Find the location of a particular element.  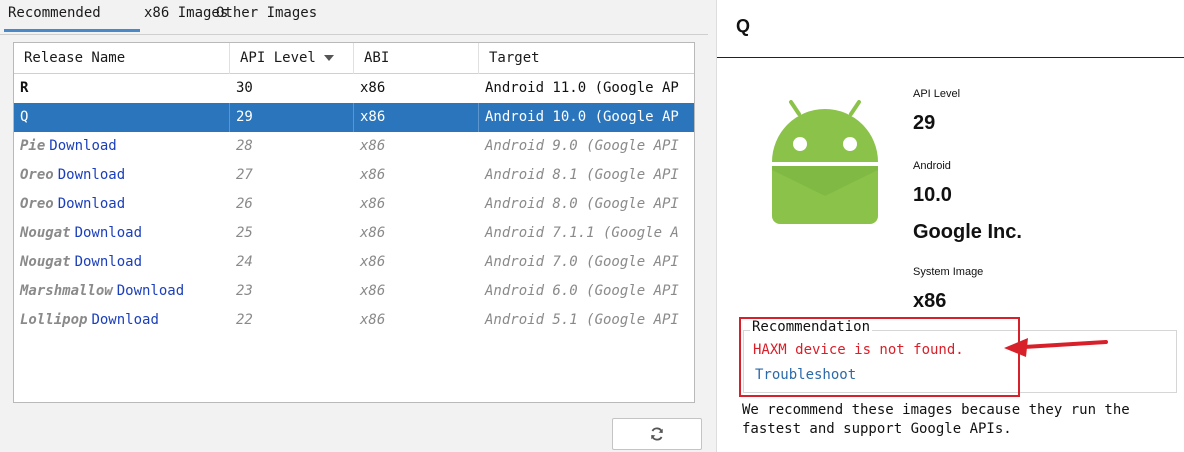

release-name-cell: Marshmallow Download is located at coordinates (122, 291).